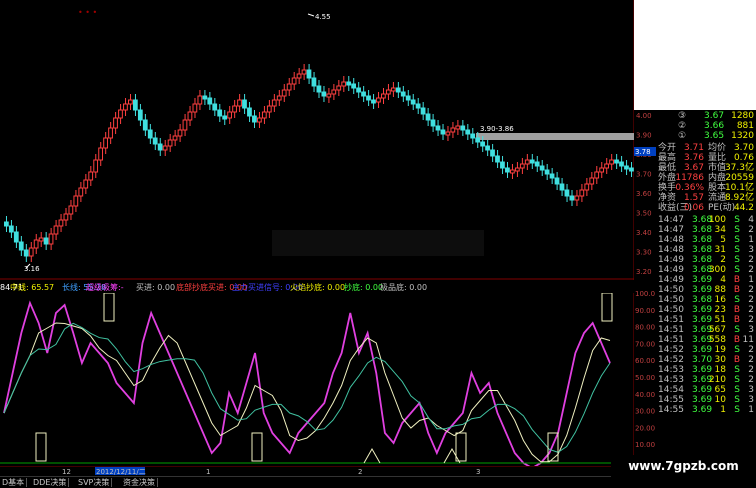 This screenshot has width=756, height=488. What do you see at coordinates (555, 136) in the screenshot?
I see `range-bar` at bounding box center [555, 136].